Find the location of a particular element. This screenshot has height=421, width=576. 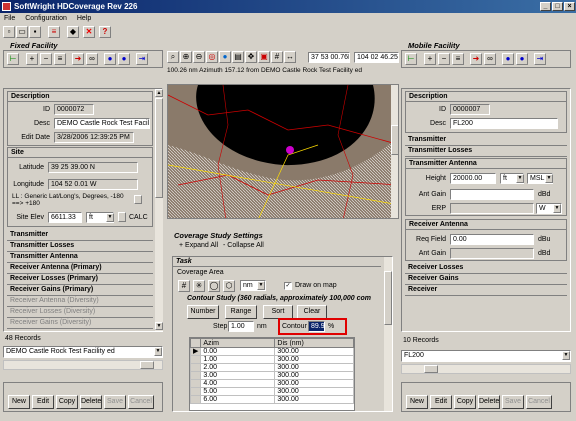

section-rx-losses-primary: Receiver Losses (Primary) is located at coordinates (80, 279).